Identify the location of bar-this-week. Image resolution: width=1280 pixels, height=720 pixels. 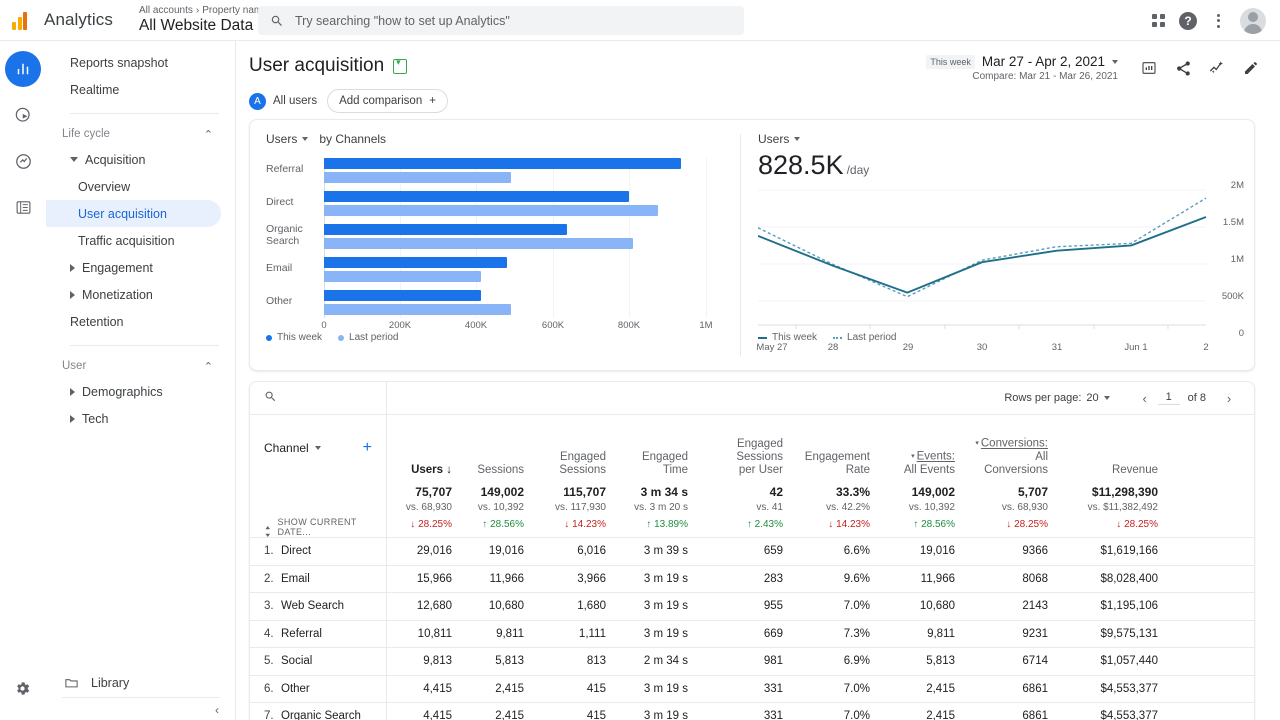
(445, 229).